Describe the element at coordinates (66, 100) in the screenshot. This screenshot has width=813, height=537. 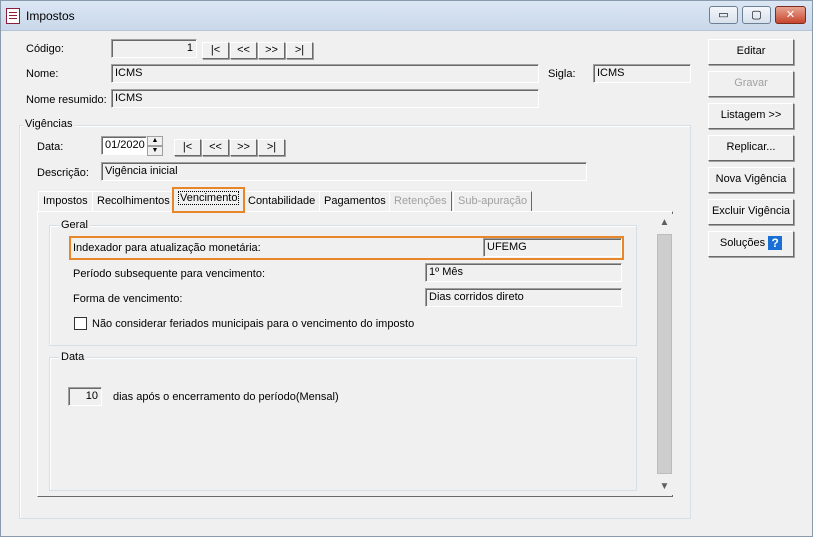
I see `nome-resumido-label: Nome resumido:` at that location.